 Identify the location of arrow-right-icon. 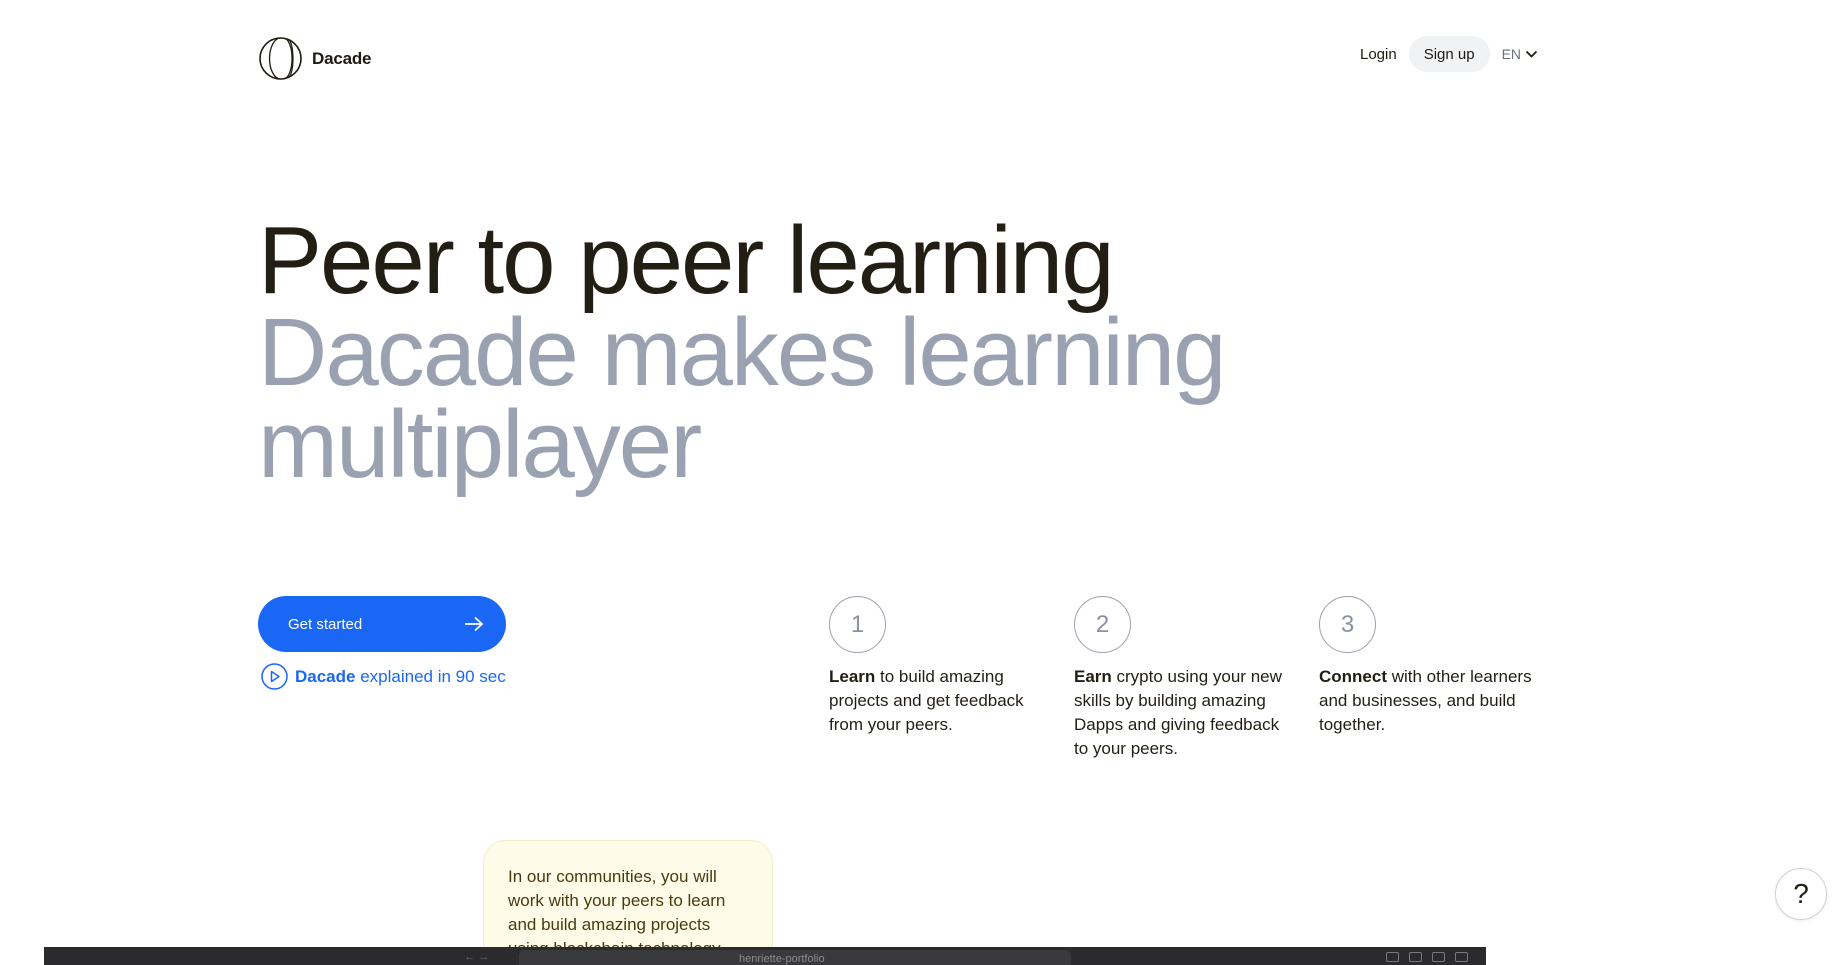
(474, 624).